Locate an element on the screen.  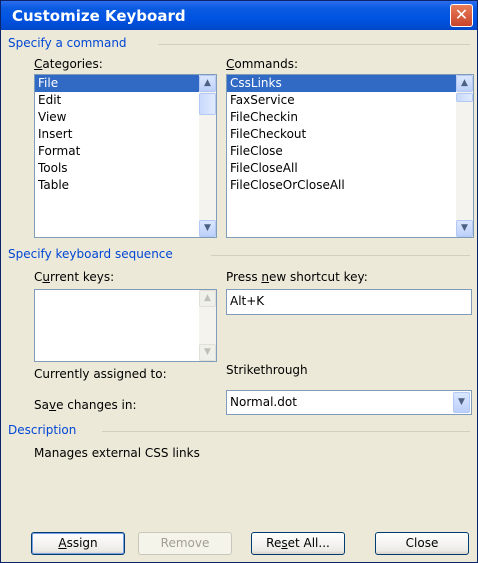
commands-label: Commands: is located at coordinates (262, 64).